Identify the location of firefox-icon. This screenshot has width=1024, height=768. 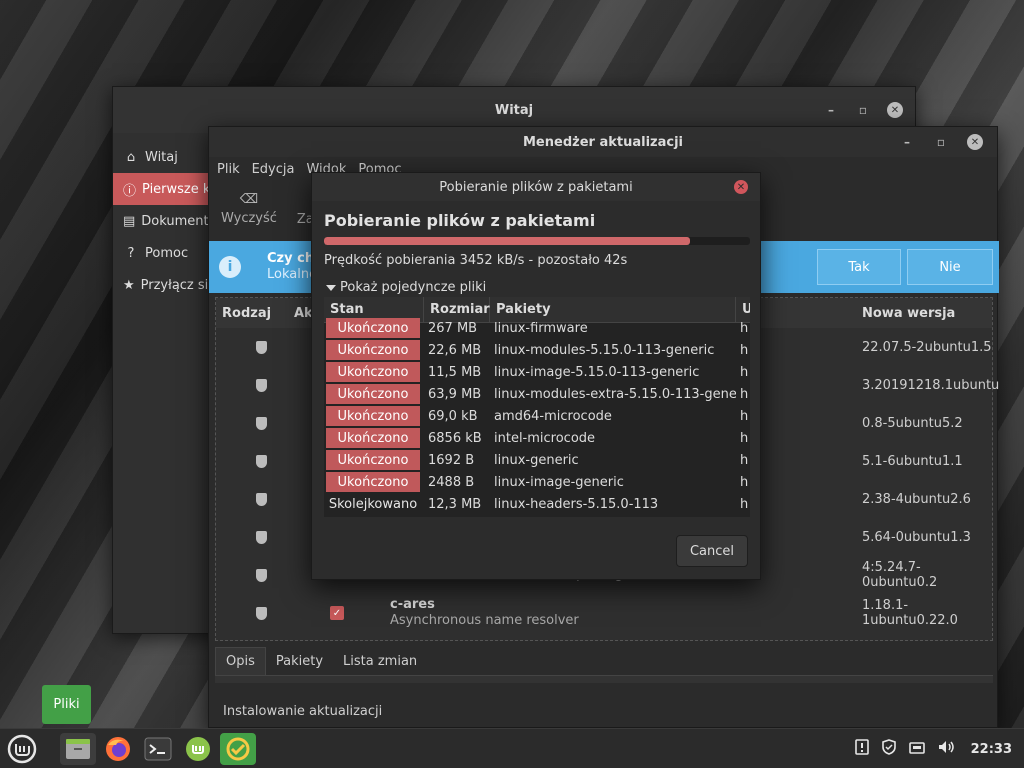
(118, 749).